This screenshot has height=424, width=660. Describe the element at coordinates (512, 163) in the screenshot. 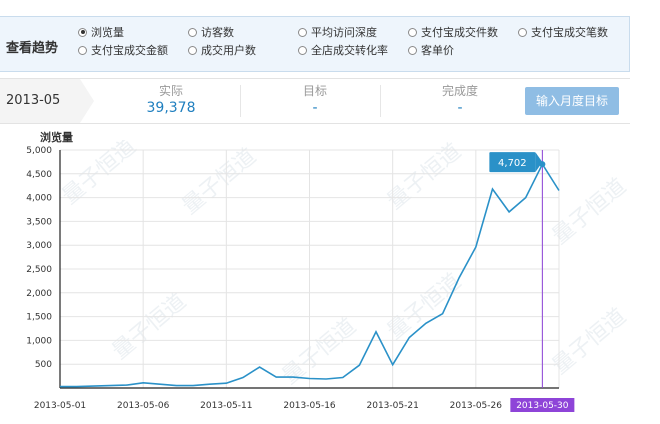

I see `tooltip-value: 4,702` at that location.